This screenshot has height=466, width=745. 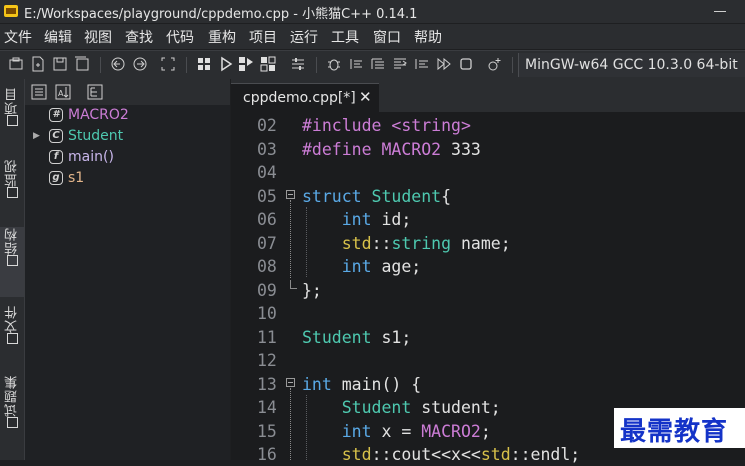 What do you see at coordinates (416, 431) in the screenshot?
I see `code-text: int x = MACRO2;` at bounding box center [416, 431].